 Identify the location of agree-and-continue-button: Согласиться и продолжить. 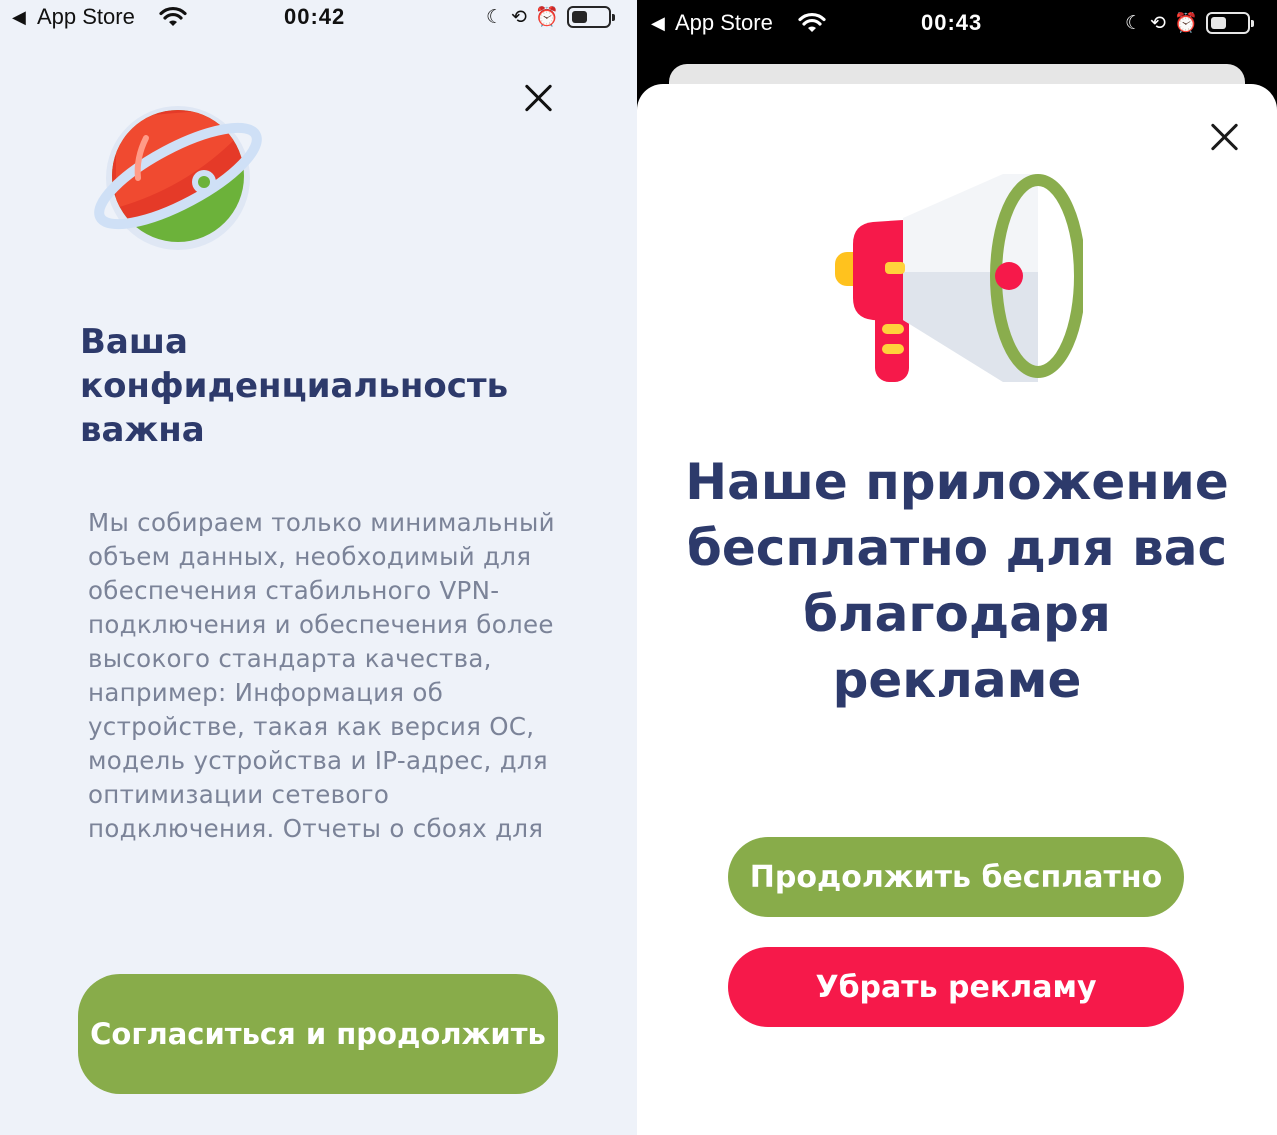
(318, 1034).